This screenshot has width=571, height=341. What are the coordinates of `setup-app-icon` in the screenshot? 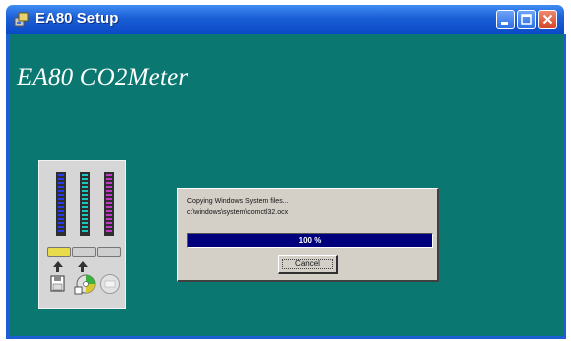 It's located at (21, 19).